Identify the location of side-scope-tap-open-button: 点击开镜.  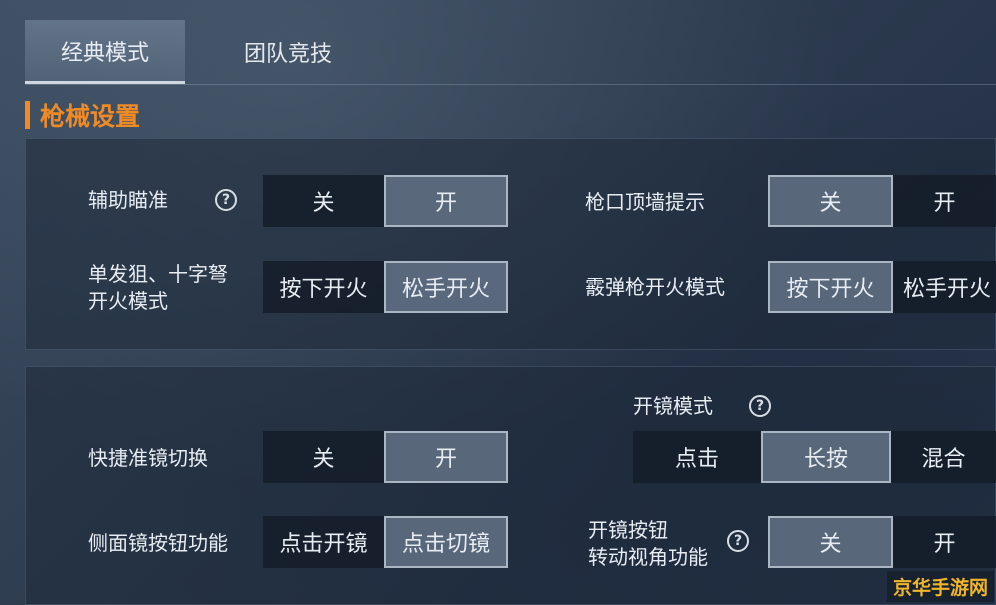
(323, 542).